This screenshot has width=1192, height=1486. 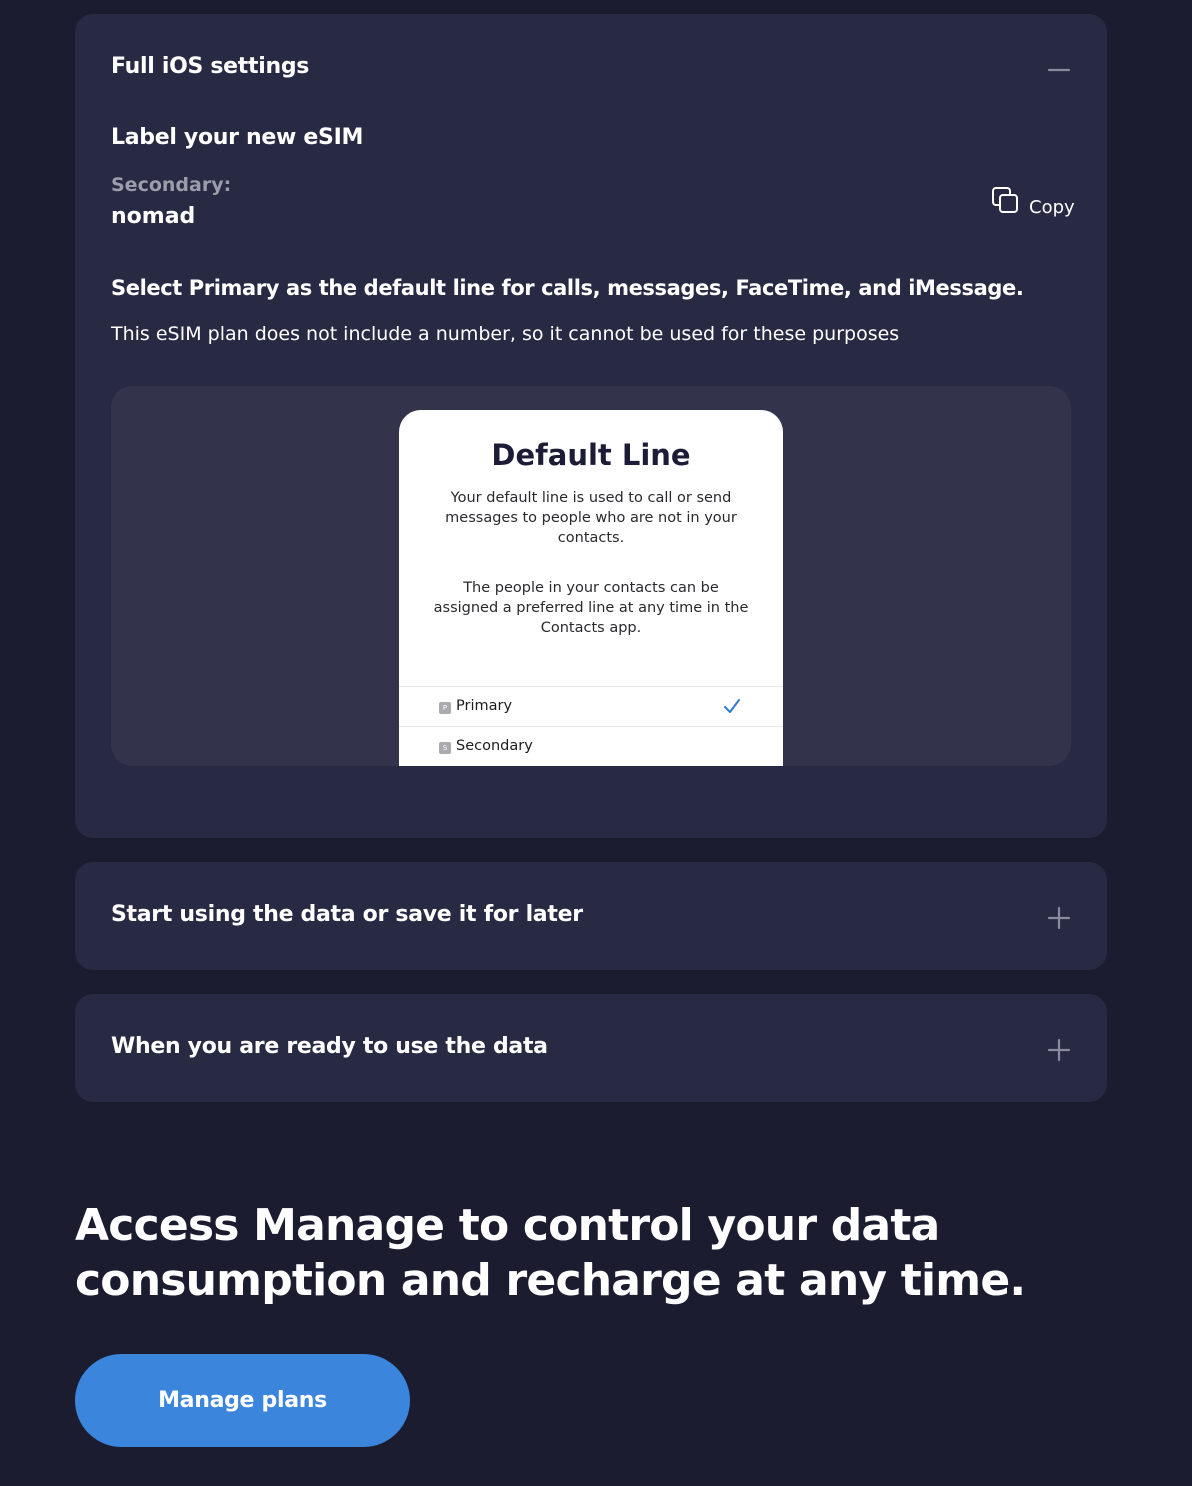 I want to click on manage-plans-button: Manage plans, so click(x=242, y=1400).